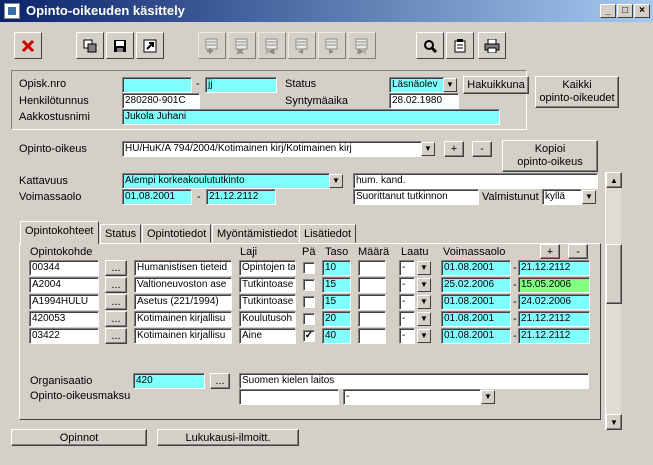 The image size is (653, 465). I want to click on row-taso-field: 10, so click(336, 268).